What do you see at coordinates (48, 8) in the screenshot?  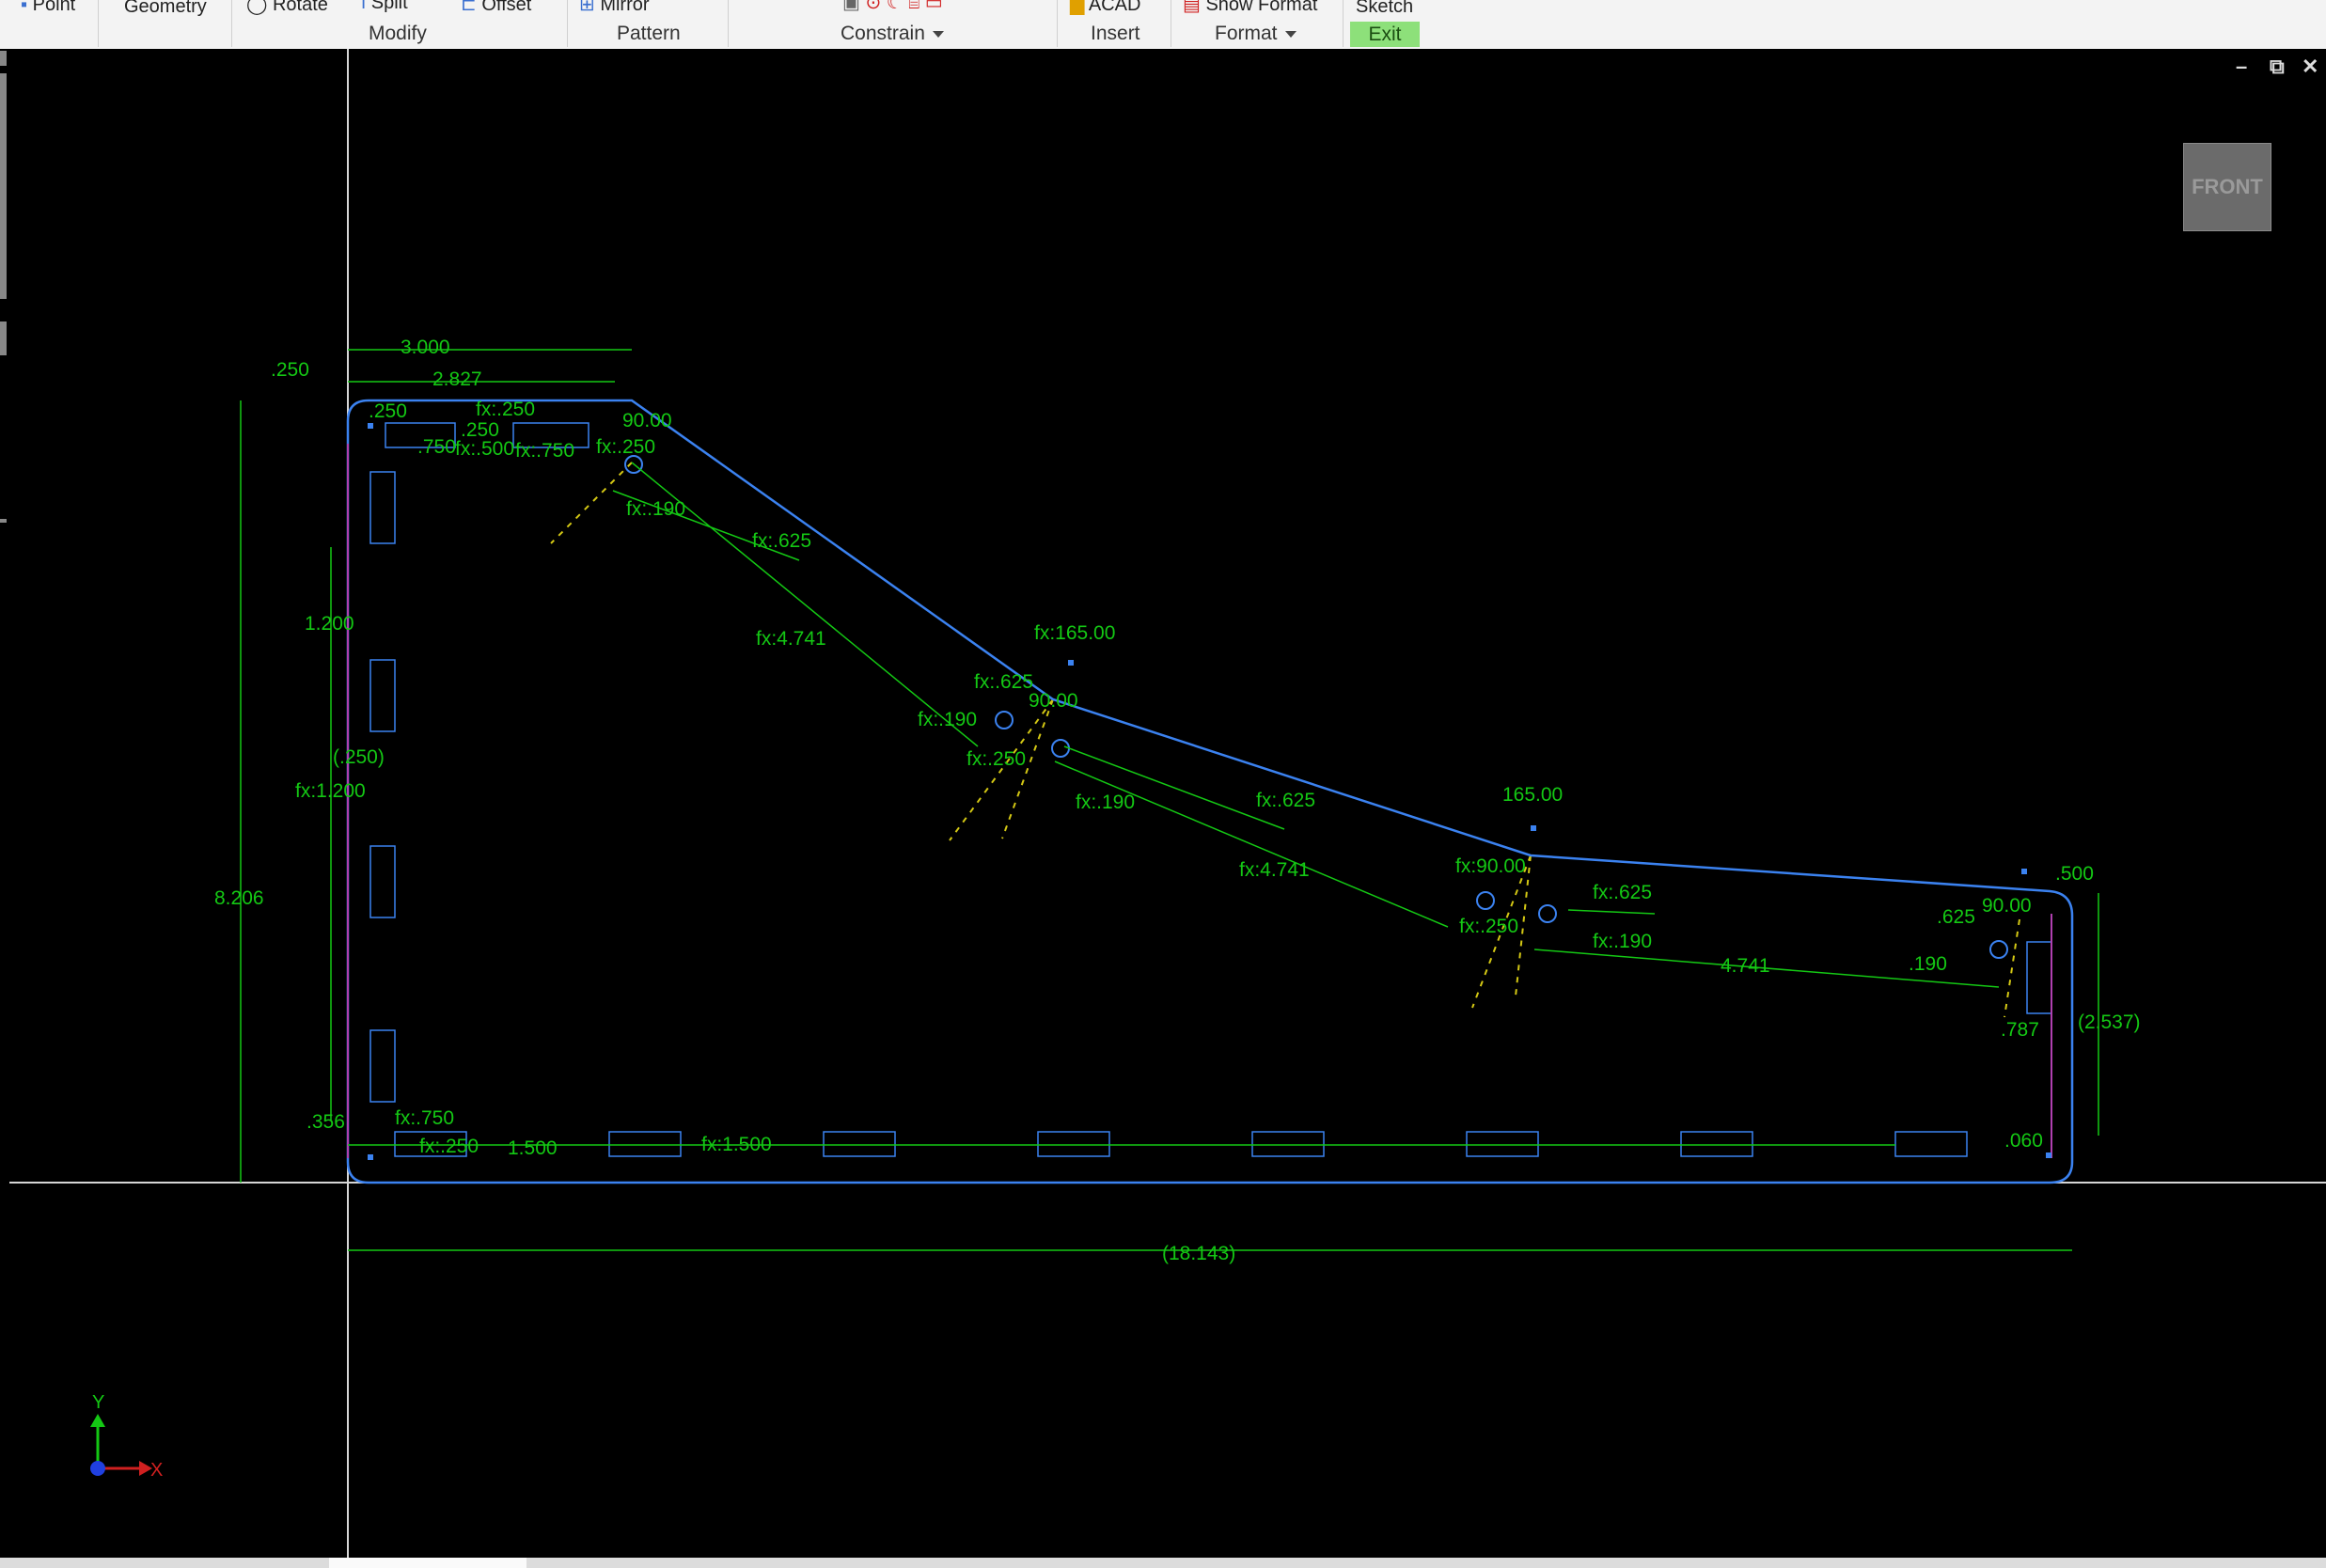 I see `point-button: ▪ Point` at bounding box center [48, 8].